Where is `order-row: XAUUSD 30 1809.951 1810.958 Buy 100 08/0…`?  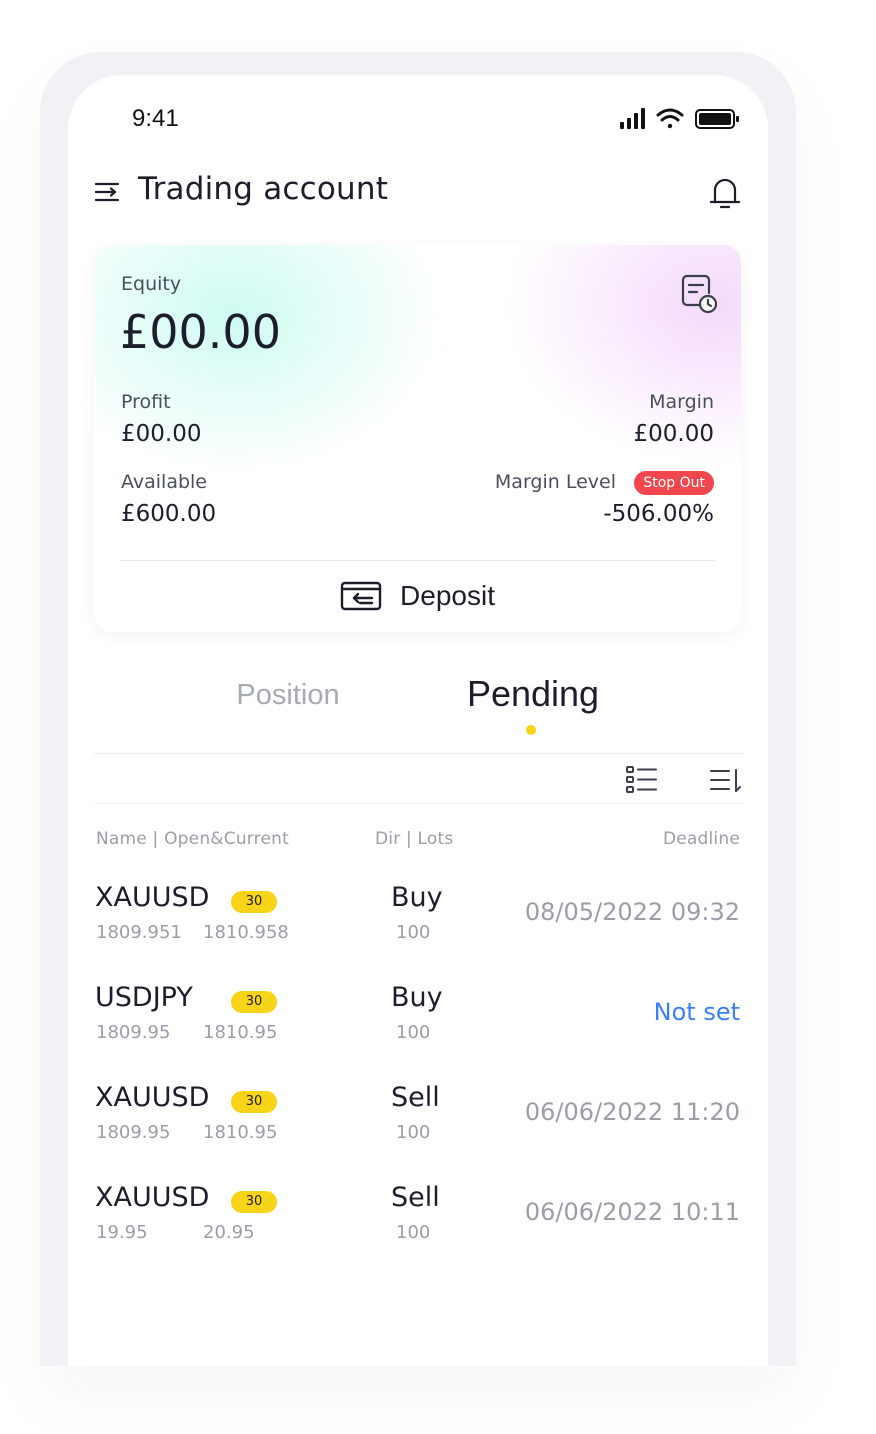
order-row: XAUUSD 30 1809.951 1810.958 Buy 100 08/0… is located at coordinates (418, 932).